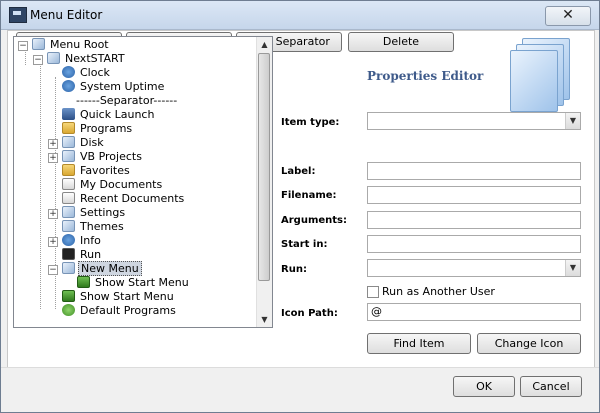  I want to click on arguments-label: Arguments:, so click(314, 220).